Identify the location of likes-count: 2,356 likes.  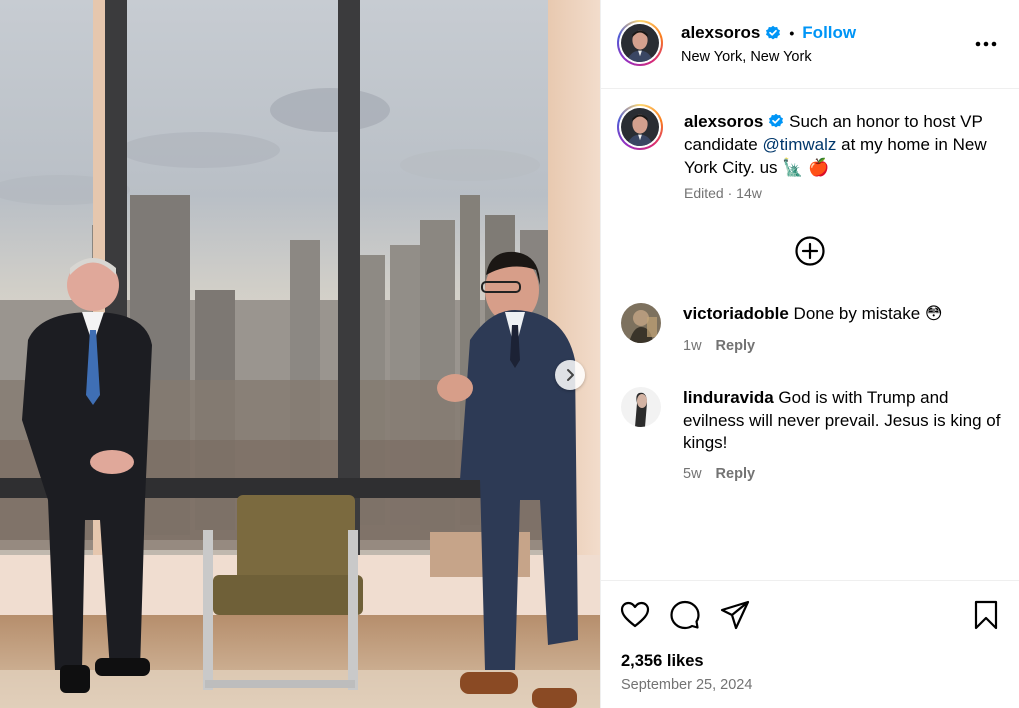
(662, 661).